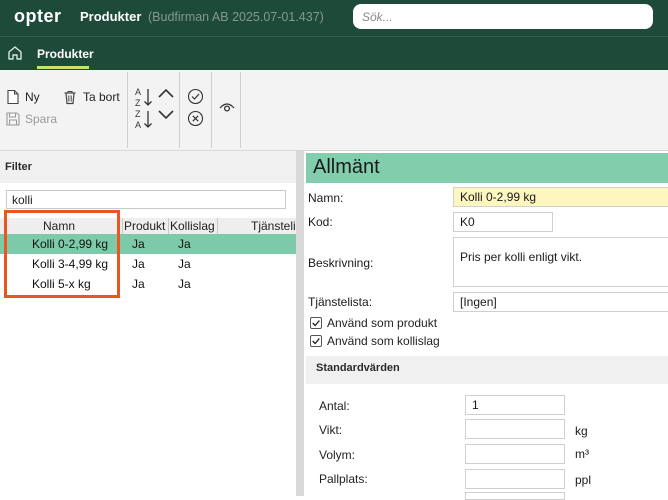 This screenshot has width=668, height=500. What do you see at coordinates (341, 263) in the screenshot?
I see `description-label: Beskrivning:` at bounding box center [341, 263].